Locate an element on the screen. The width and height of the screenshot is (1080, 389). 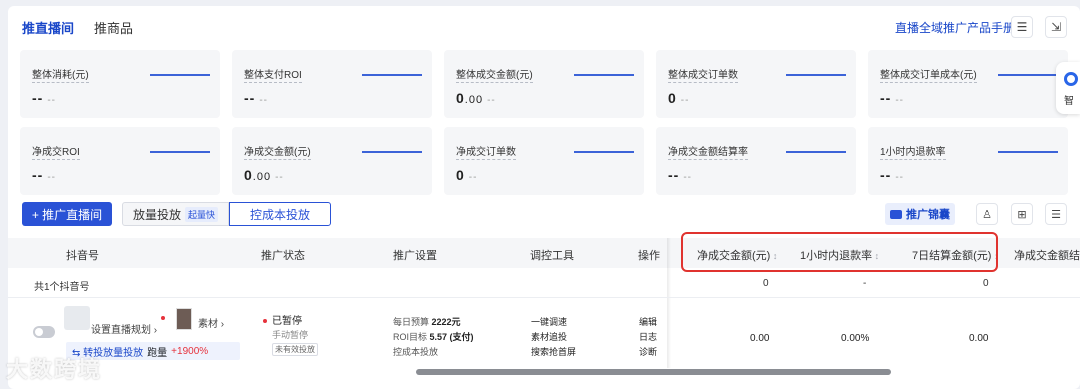
roi-target: ROI目标 5.57 (支付) is located at coordinates (433, 337).